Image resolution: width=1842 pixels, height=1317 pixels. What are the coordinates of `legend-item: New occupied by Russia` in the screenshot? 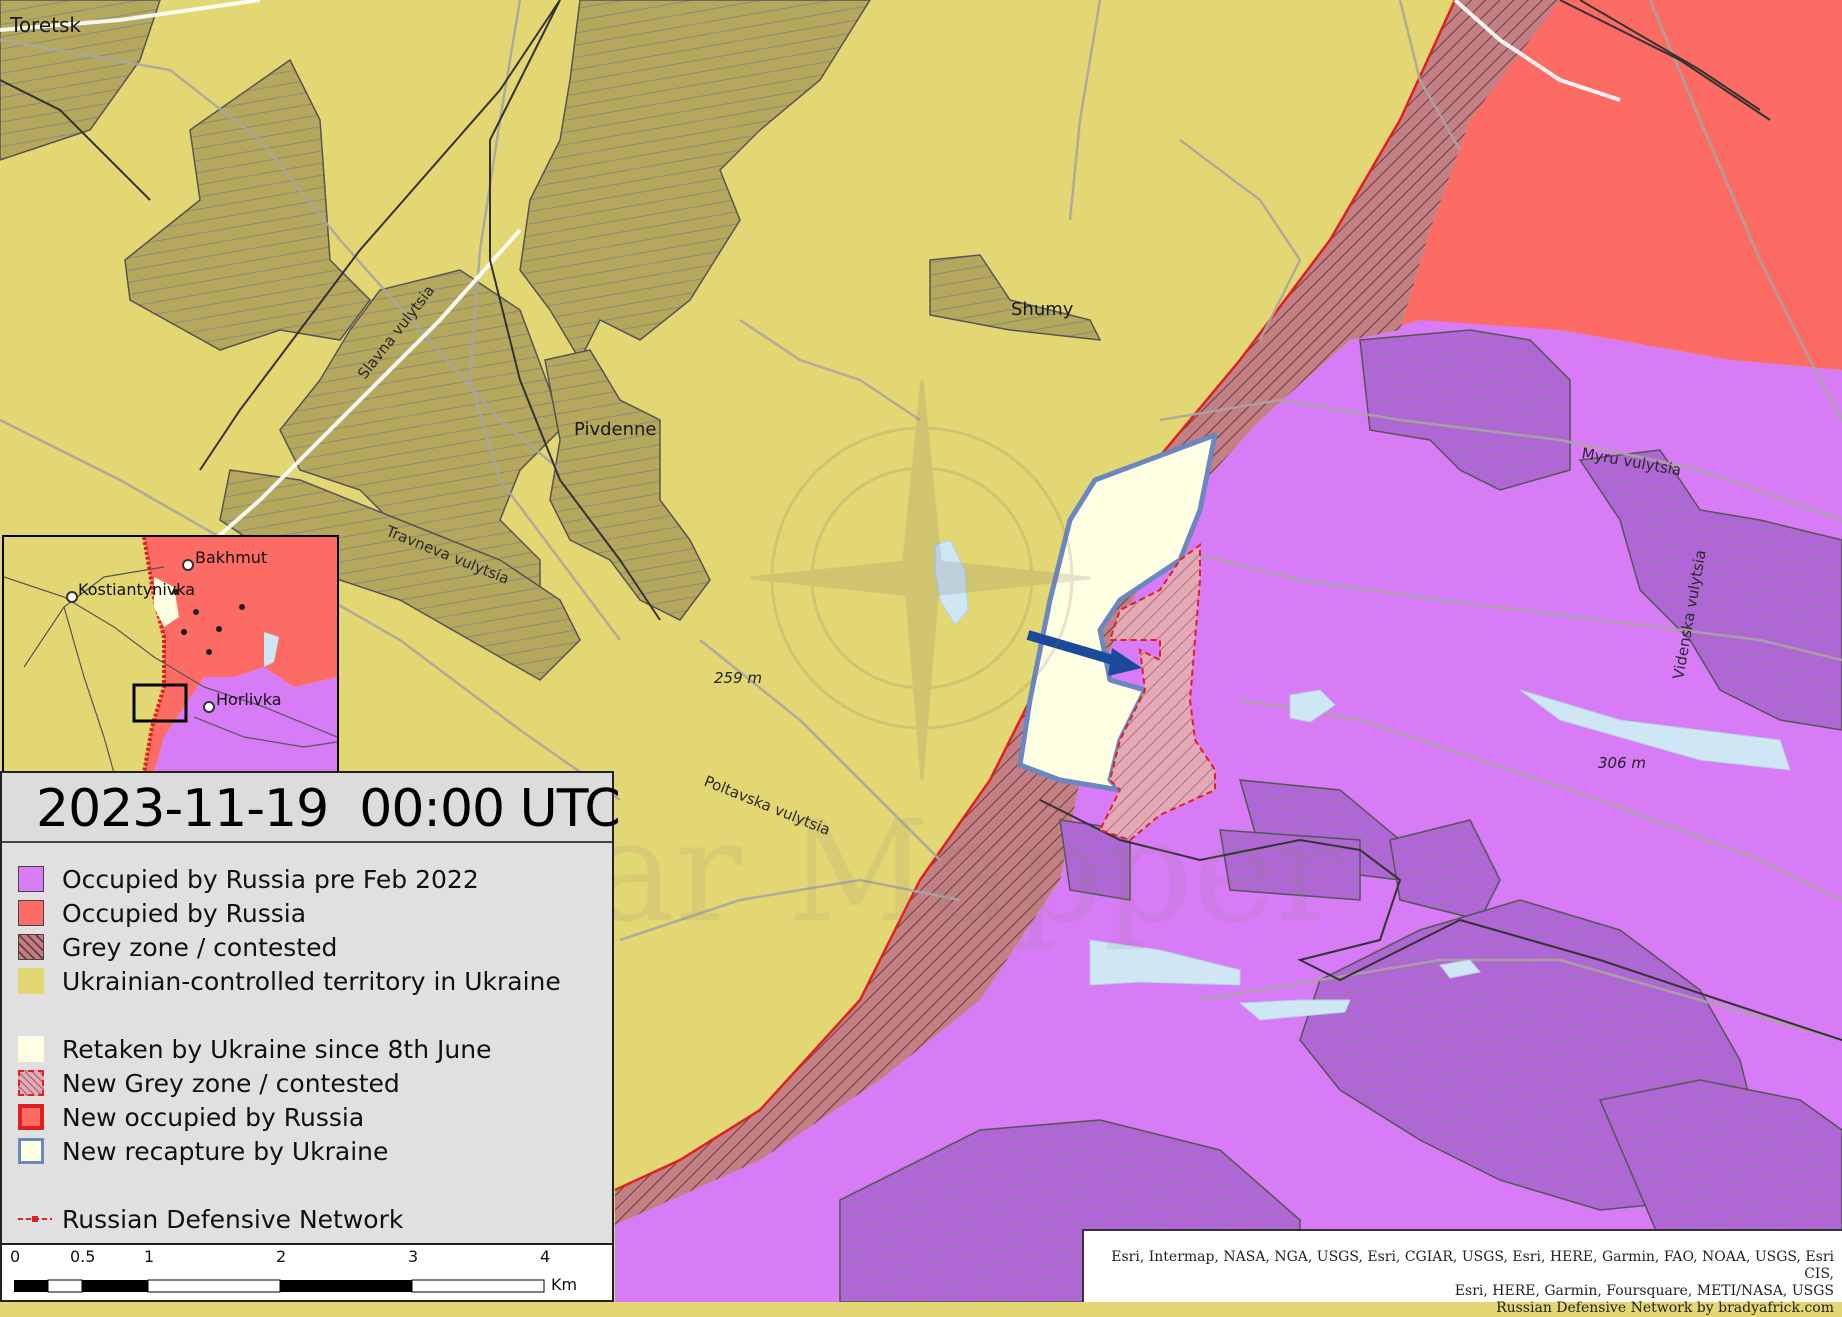 It's located at (191, 1117).